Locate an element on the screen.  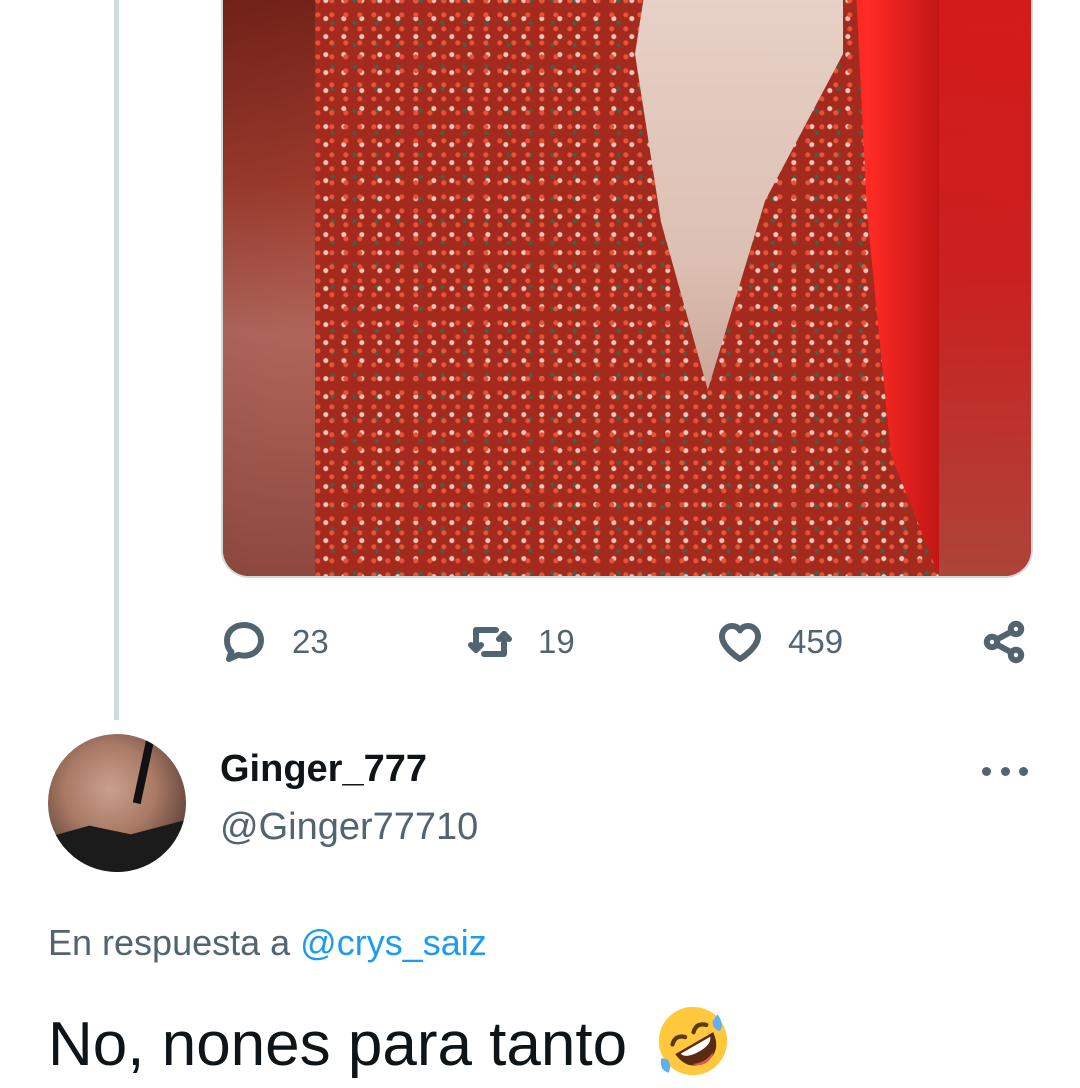
retweet-icon is located at coordinates (490, 642).